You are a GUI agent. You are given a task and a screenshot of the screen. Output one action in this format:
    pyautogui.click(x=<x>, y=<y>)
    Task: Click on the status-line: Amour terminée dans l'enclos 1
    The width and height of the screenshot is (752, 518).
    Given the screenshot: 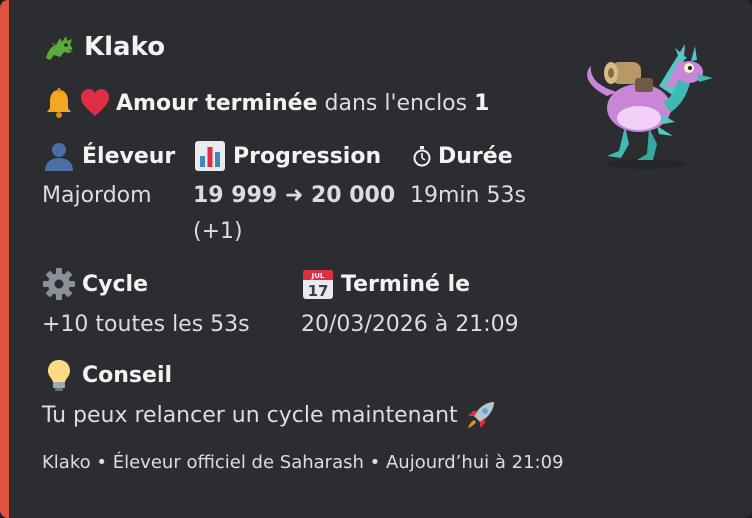 What is the action you would take?
    pyautogui.click(x=265, y=103)
    